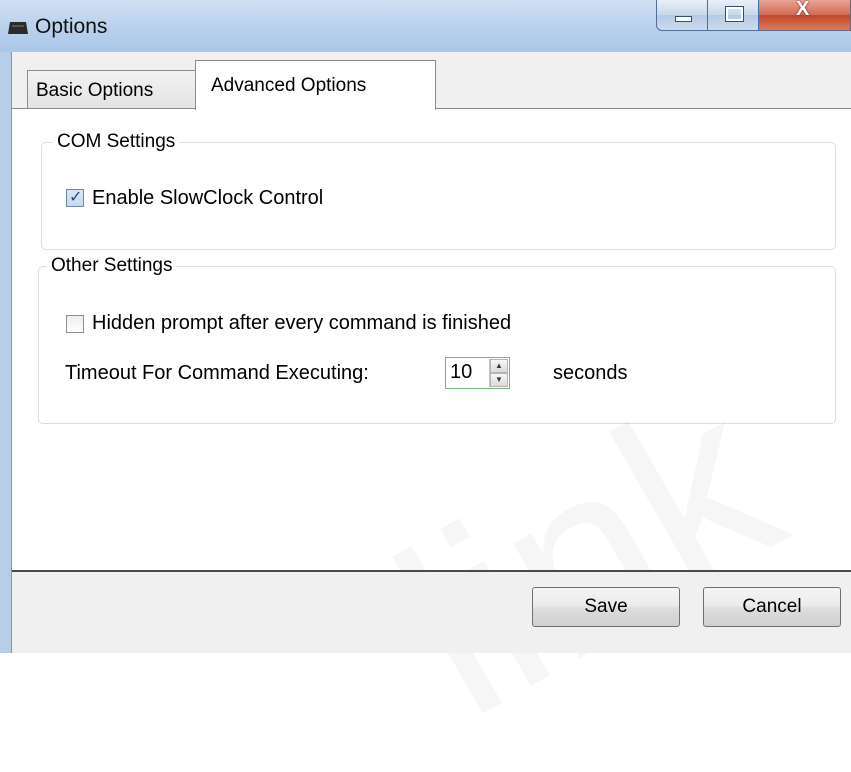 This screenshot has width=851, height=772. Describe the element at coordinates (461, 372) in the screenshot. I see `timeout-input: 10` at that location.